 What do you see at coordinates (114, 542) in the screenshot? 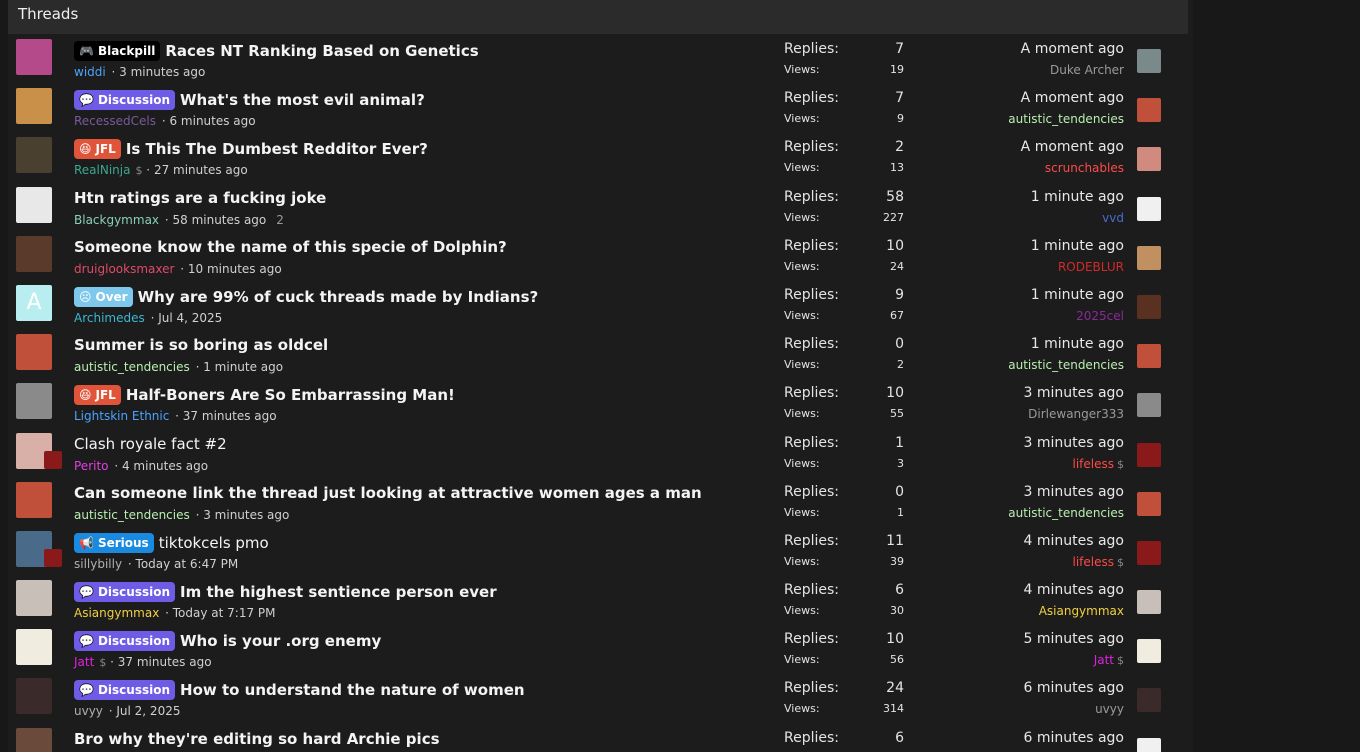
I see `thread-prefix: 📢 Serious` at bounding box center [114, 542].